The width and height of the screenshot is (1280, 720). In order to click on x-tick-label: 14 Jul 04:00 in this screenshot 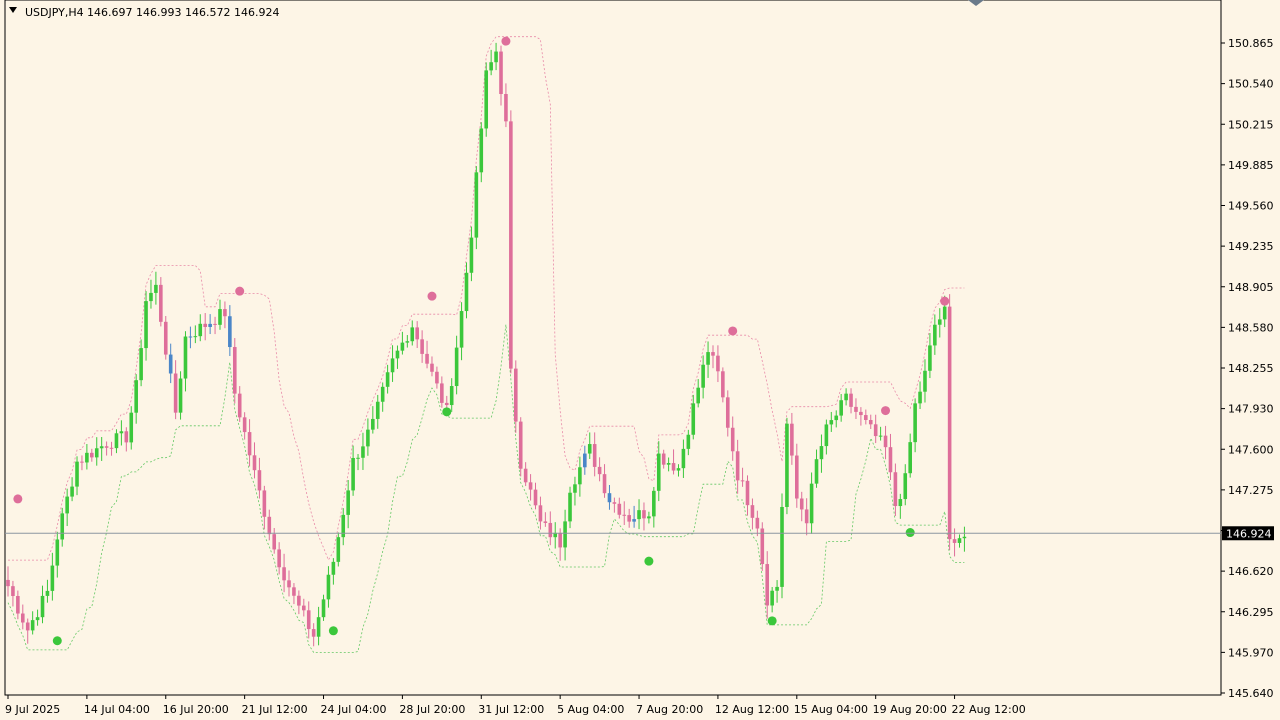, I will do `click(117, 709)`.